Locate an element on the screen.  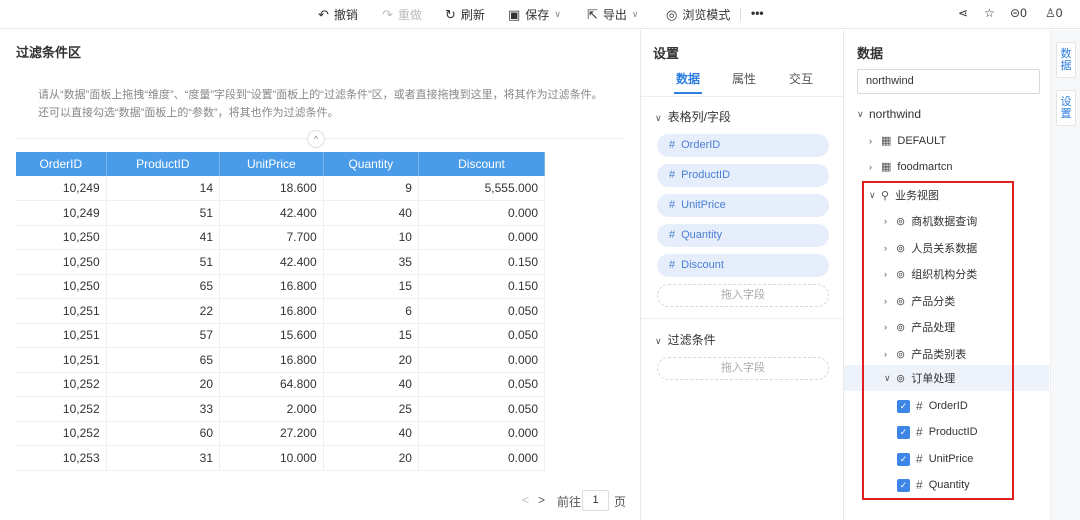
field-pill-orderid: # OrderID is located at coordinates (743, 145).